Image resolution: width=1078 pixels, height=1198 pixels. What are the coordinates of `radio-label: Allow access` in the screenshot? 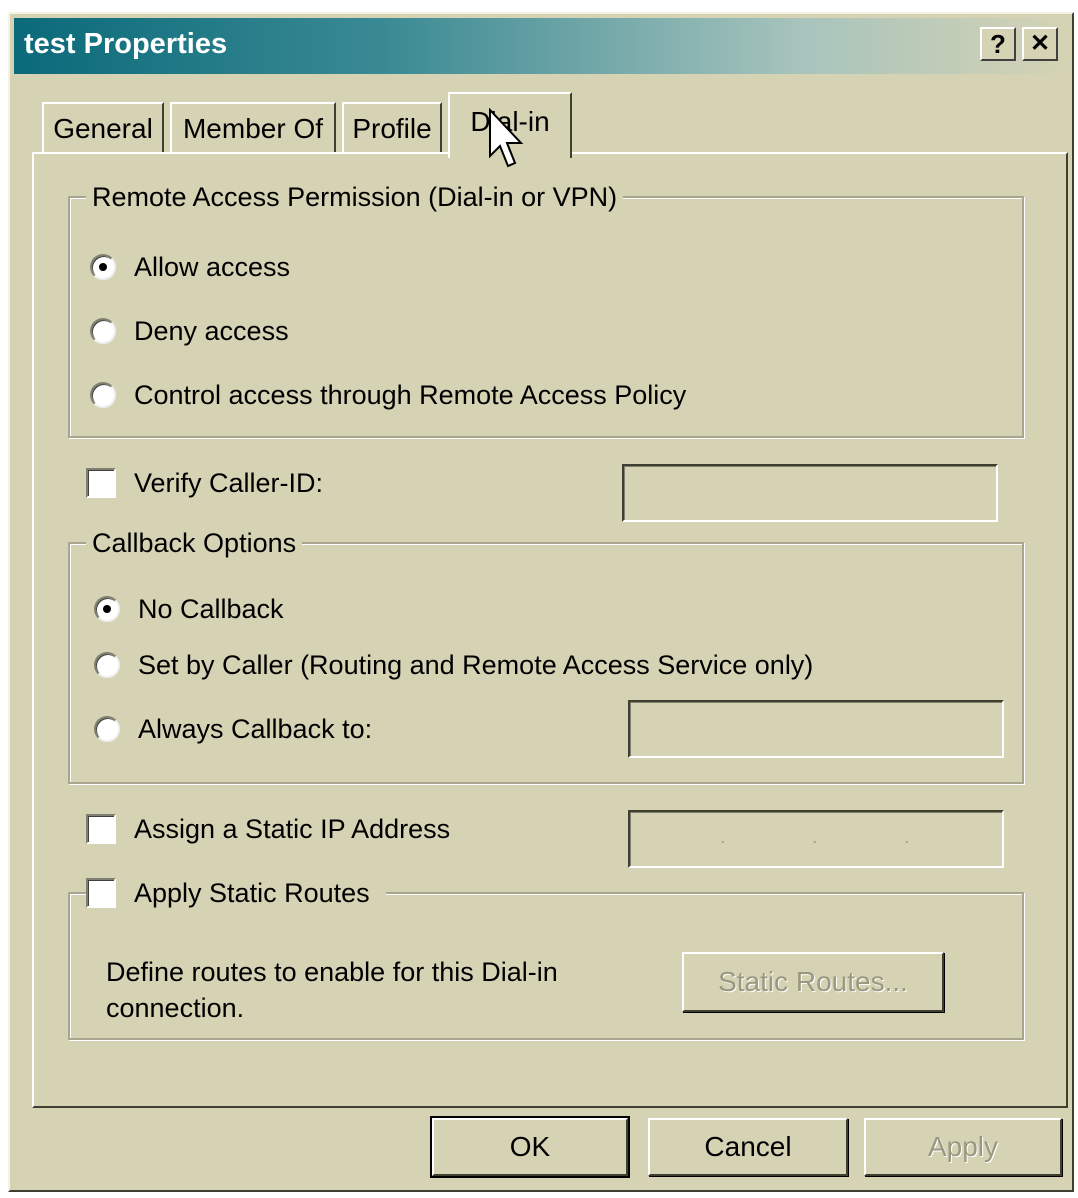 It's located at (212, 267).